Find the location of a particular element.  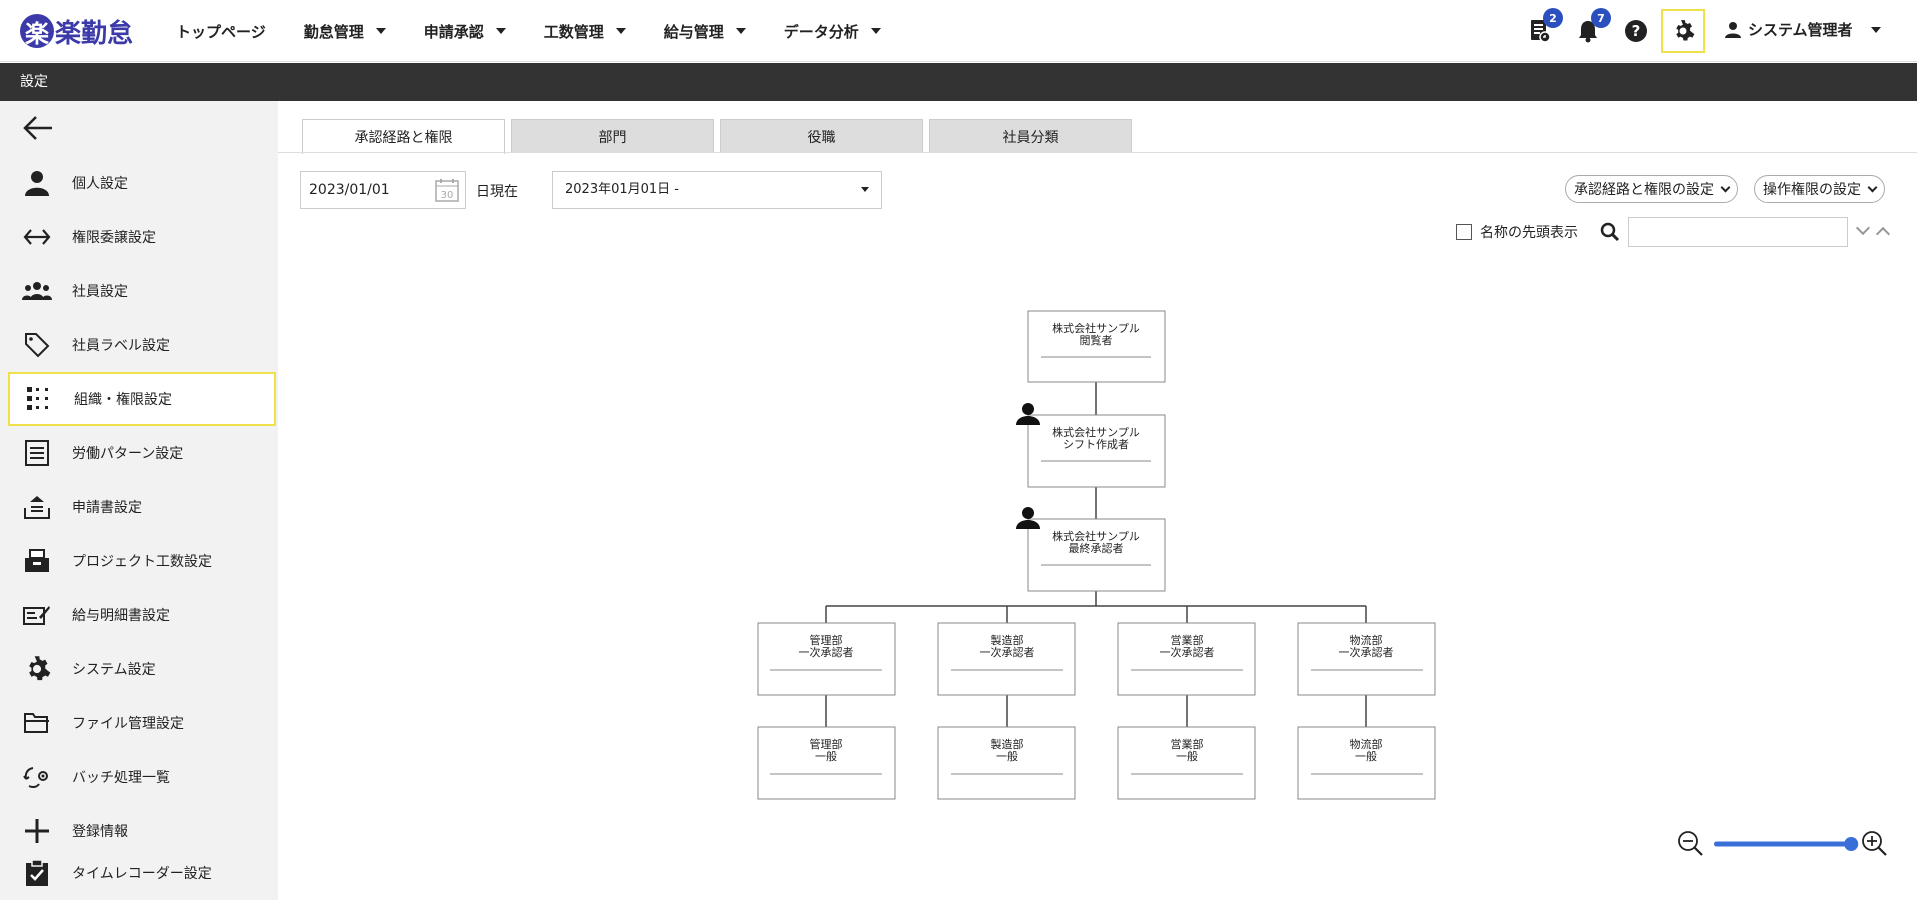

nav-attendance: 勤怠管理 is located at coordinates (345, 31).